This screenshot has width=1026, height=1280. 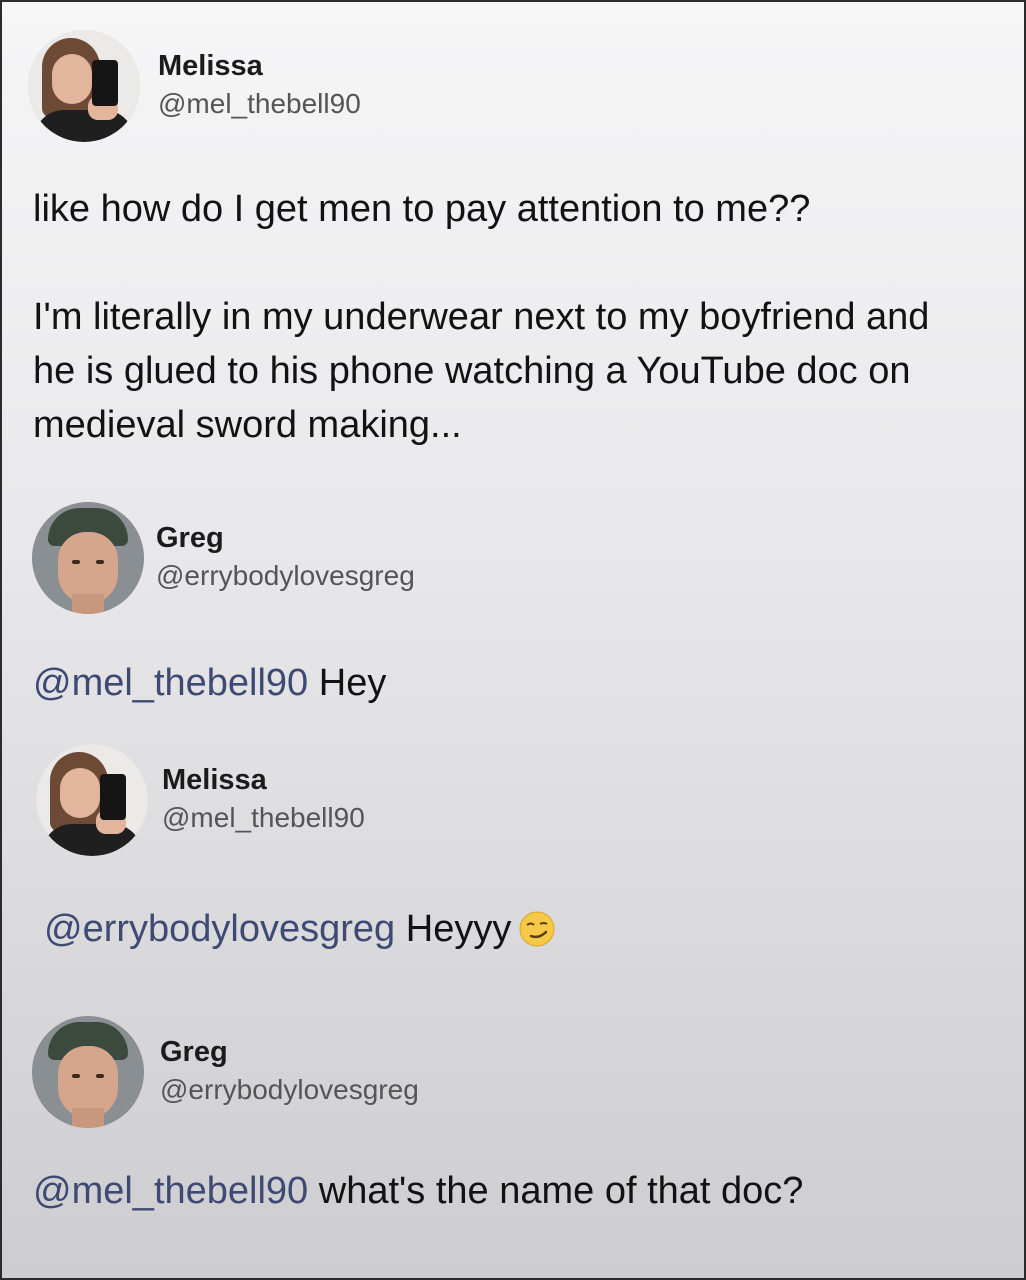 I want to click on mention-link: @errybodylovesgreg, so click(x=219, y=929).